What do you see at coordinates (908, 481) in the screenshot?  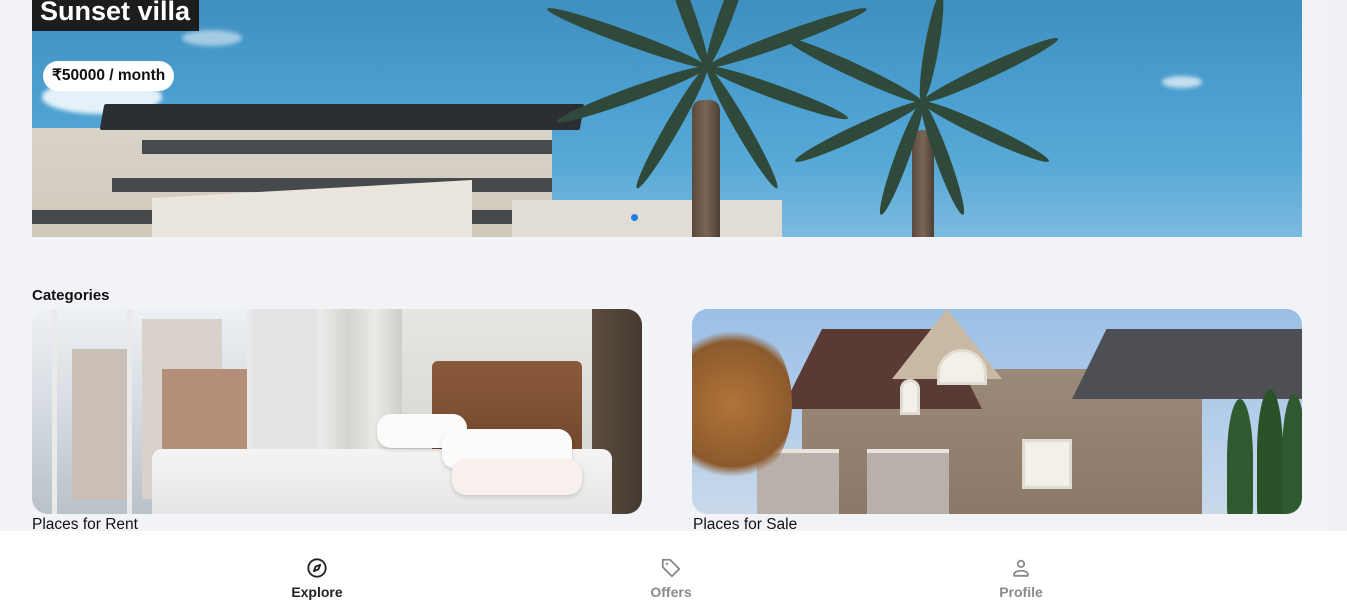 I see `garage-door` at bounding box center [908, 481].